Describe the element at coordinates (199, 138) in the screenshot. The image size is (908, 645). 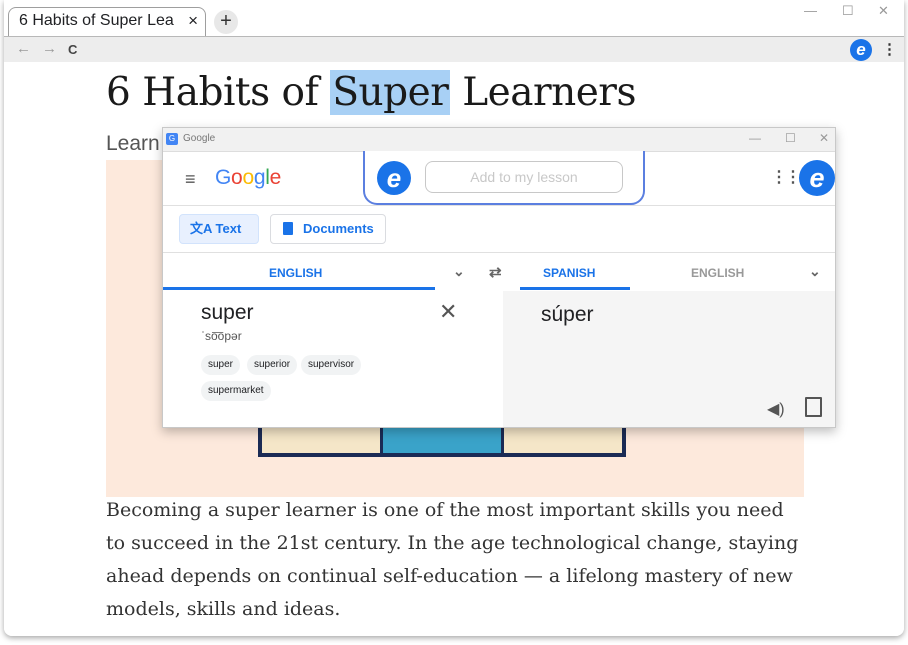
I see `gt-window-title: Google` at that location.